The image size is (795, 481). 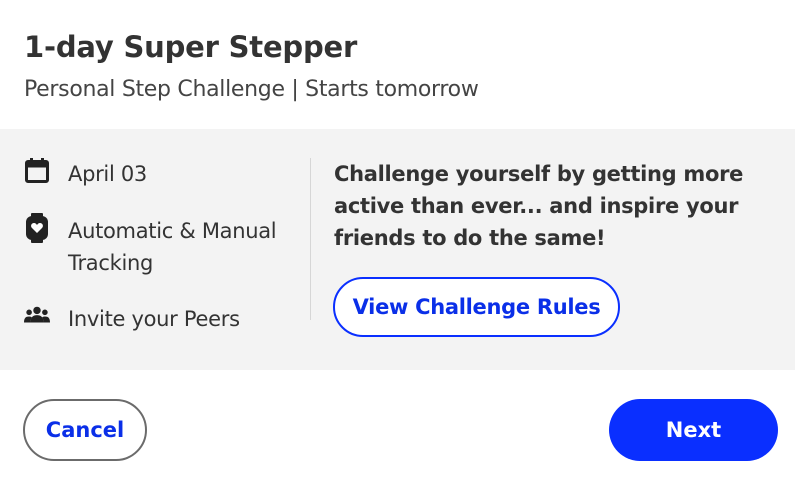 I want to click on feature-tracking: Automatic & Manual Tracking, so click(x=161, y=246).